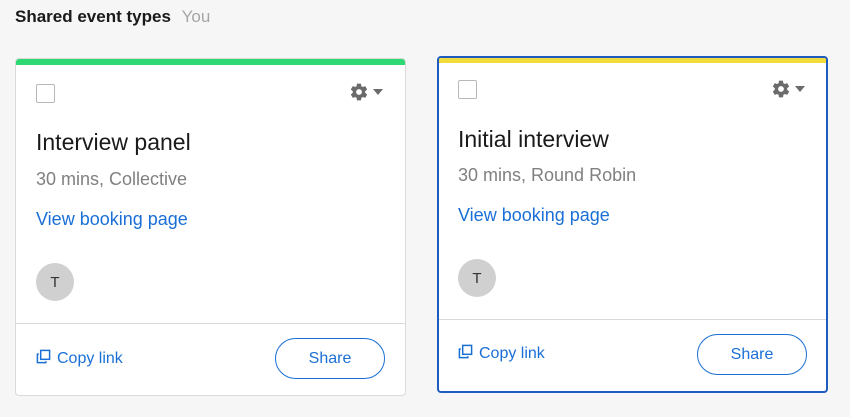 This screenshot has width=850, height=417. I want to click on event-meta: 30 mins, Collective, so click(112, 179).